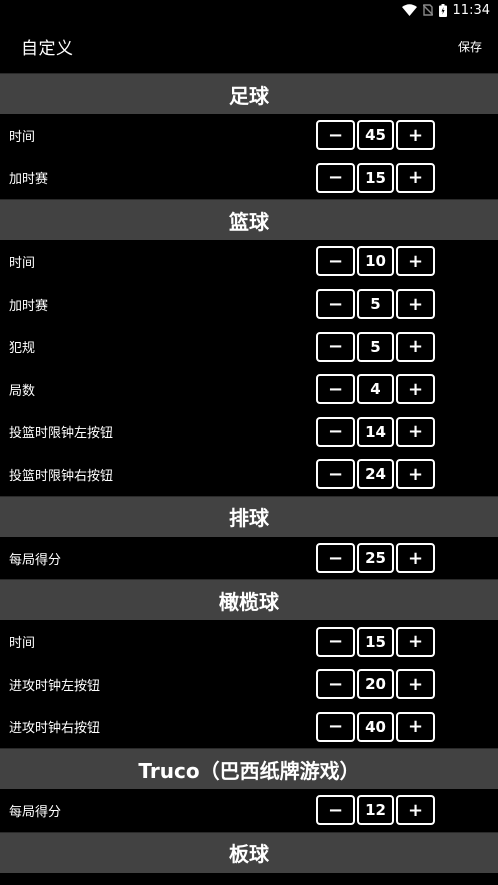 This screenshot has width=498, height=885. What do you see at coordinates (61, 476) in the screenshot?
I see `setting-label: 投篮时限钟右按钮` at bounding box center [61, 476].